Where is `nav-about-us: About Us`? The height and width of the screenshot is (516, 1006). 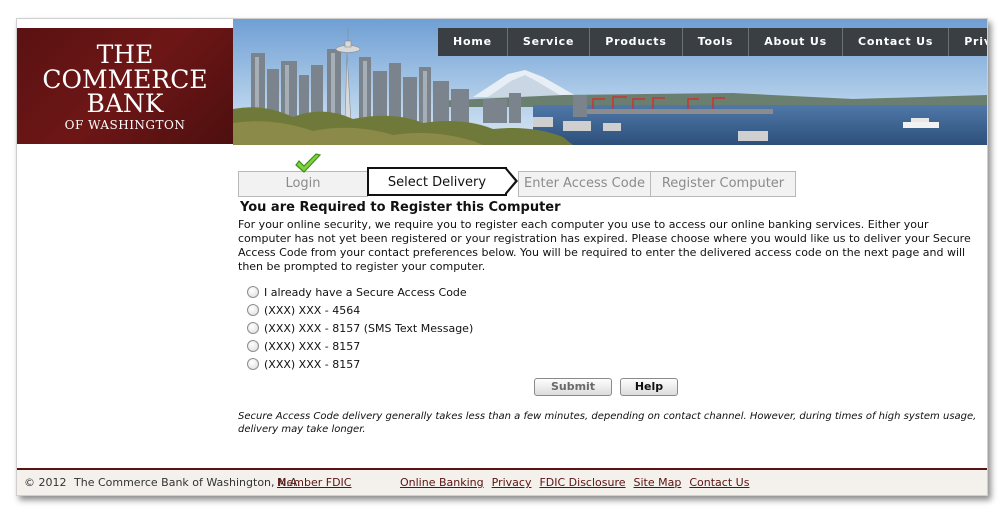 nav-about-us: About Us is located at coordinates (795, 42).